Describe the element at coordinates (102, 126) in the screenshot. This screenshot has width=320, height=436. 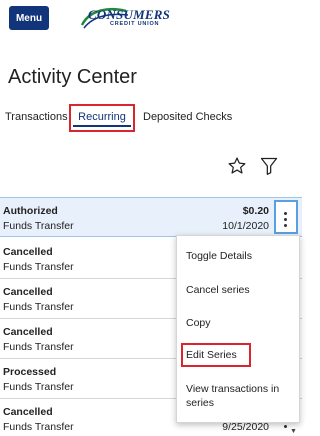
I see `active-tab-indicator` at that location.